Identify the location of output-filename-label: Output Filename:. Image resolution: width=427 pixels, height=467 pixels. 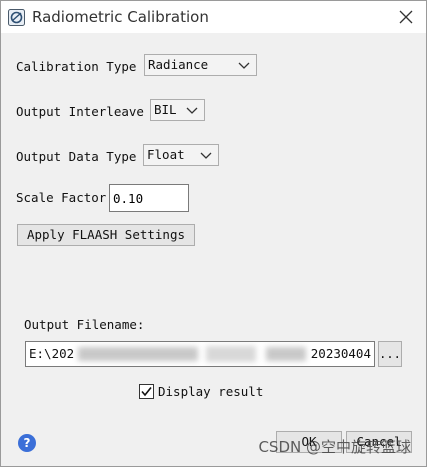
(84, 324).